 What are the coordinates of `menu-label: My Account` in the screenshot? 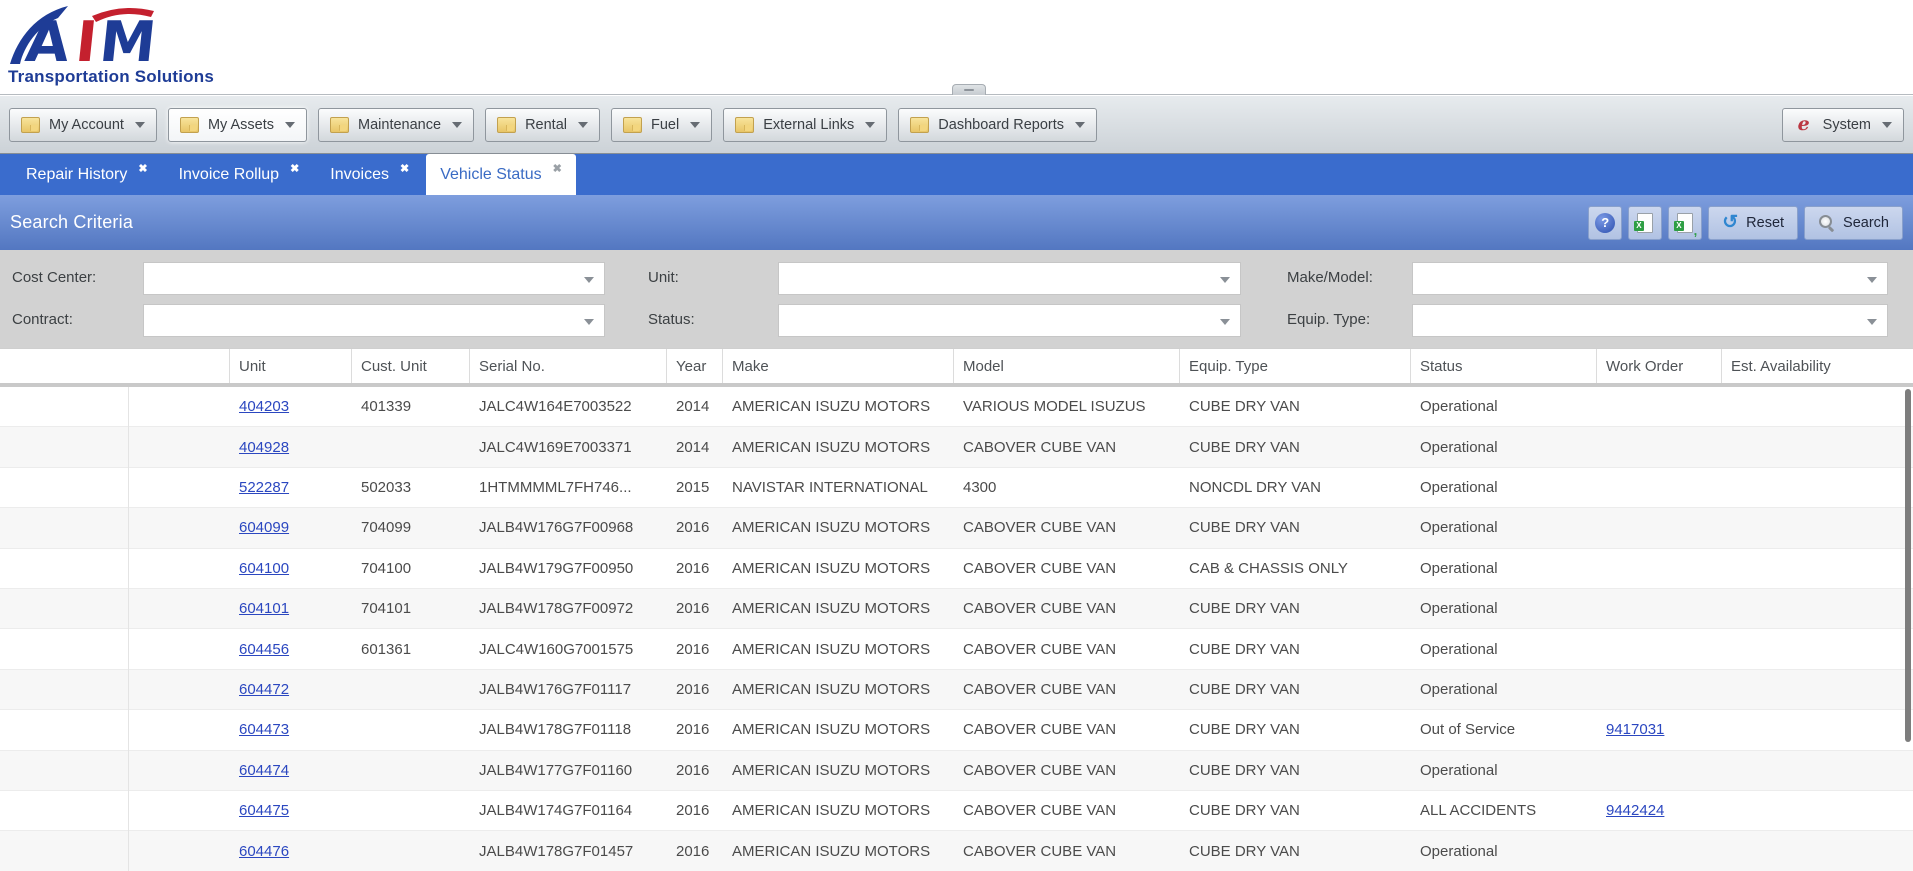 It's located at (86, 124).